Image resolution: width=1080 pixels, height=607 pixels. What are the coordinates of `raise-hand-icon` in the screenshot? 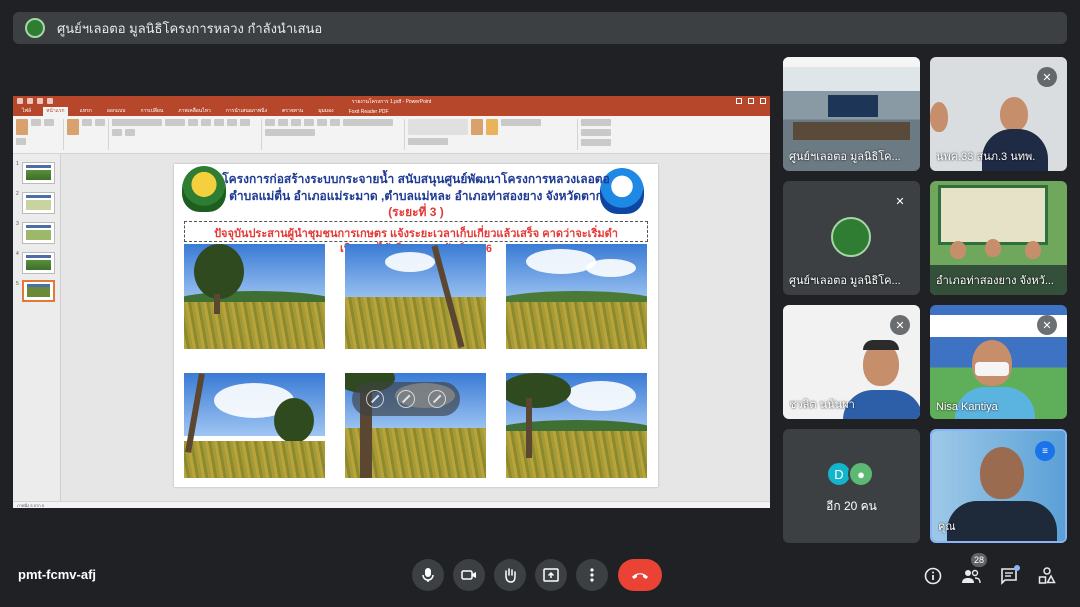 It's located at (510, 575).